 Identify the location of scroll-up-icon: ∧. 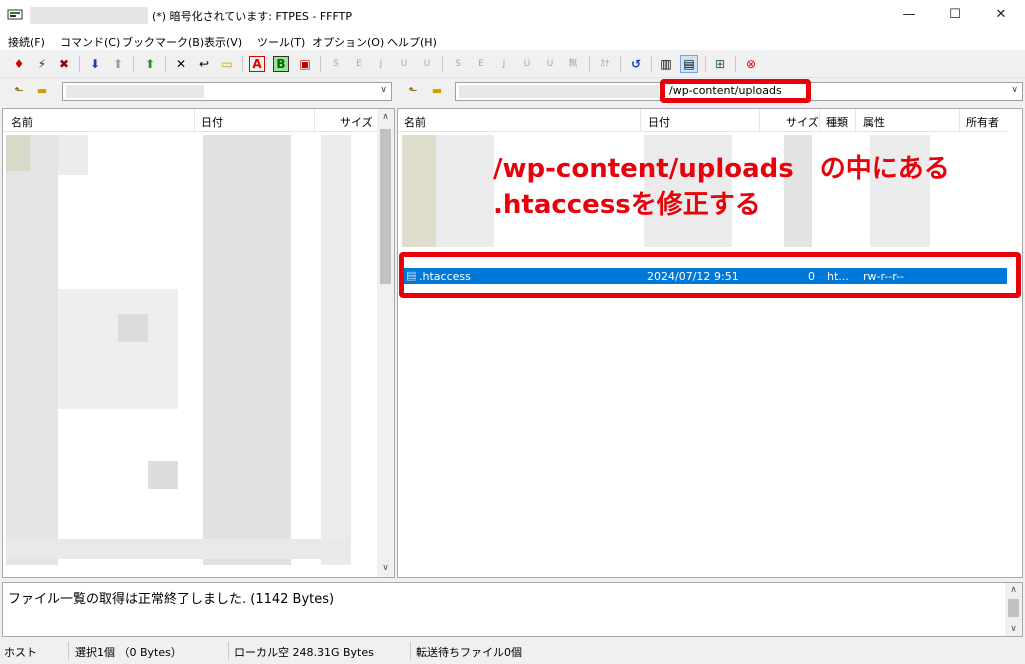
(385, 117).